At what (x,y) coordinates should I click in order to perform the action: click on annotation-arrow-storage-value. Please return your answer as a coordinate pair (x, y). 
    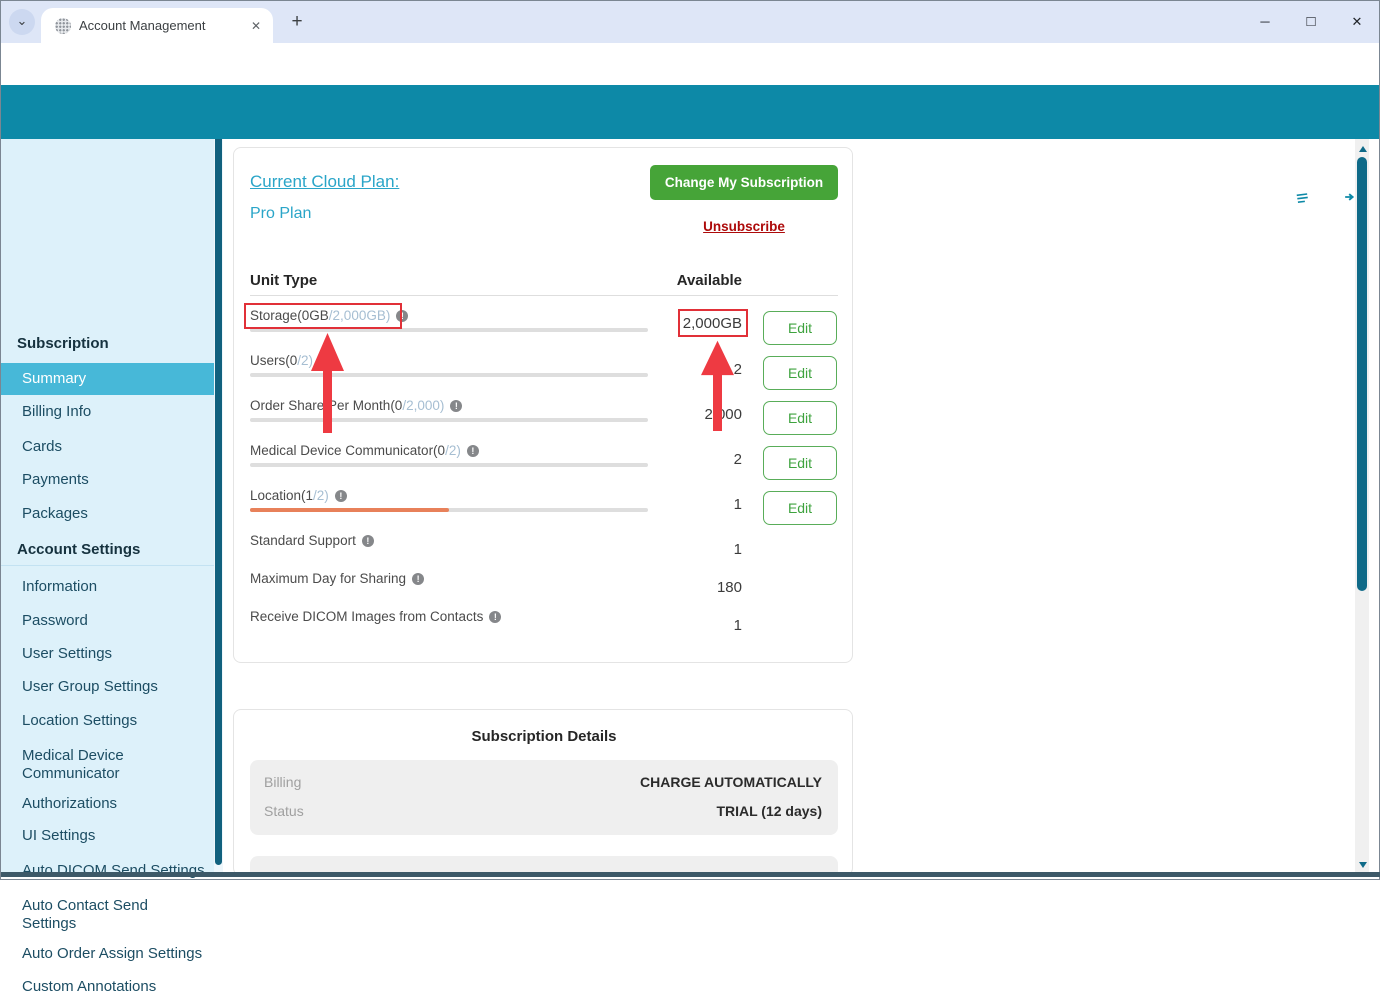
    Looking at the image, I should click on (717, 385).